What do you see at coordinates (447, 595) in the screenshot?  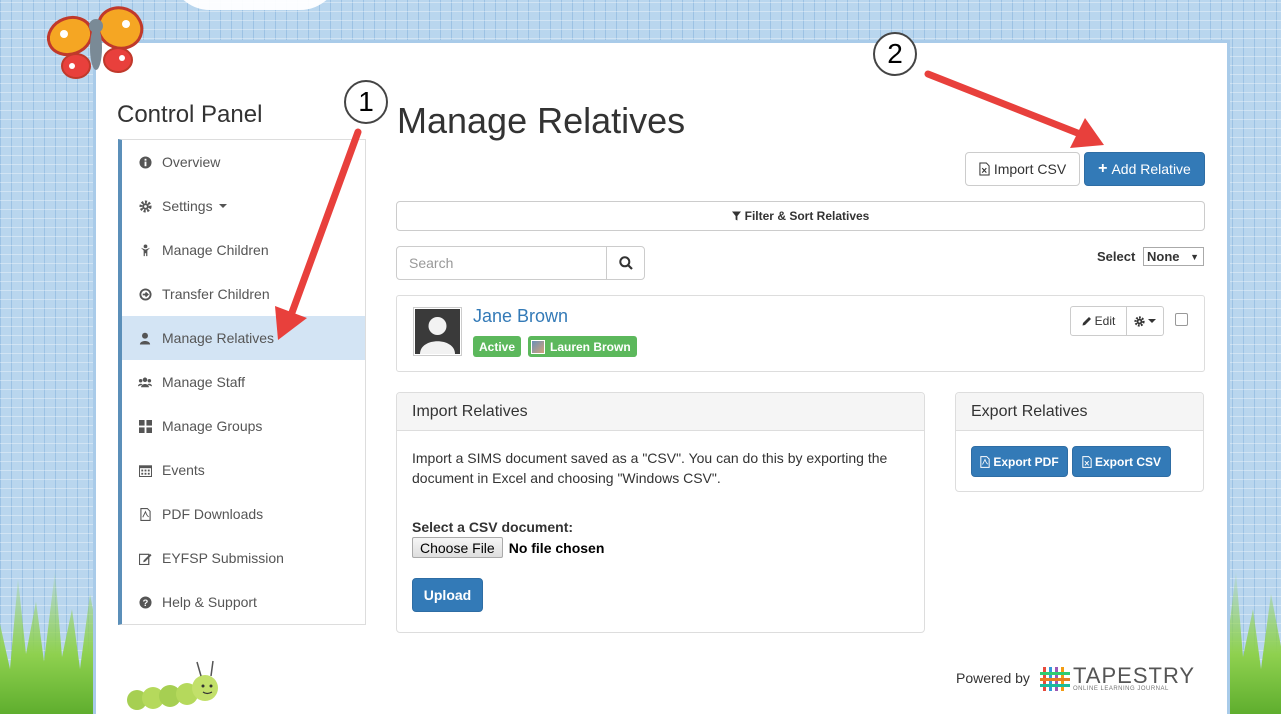 I see `upload-button: Upload` at bounding box center [447, 595].